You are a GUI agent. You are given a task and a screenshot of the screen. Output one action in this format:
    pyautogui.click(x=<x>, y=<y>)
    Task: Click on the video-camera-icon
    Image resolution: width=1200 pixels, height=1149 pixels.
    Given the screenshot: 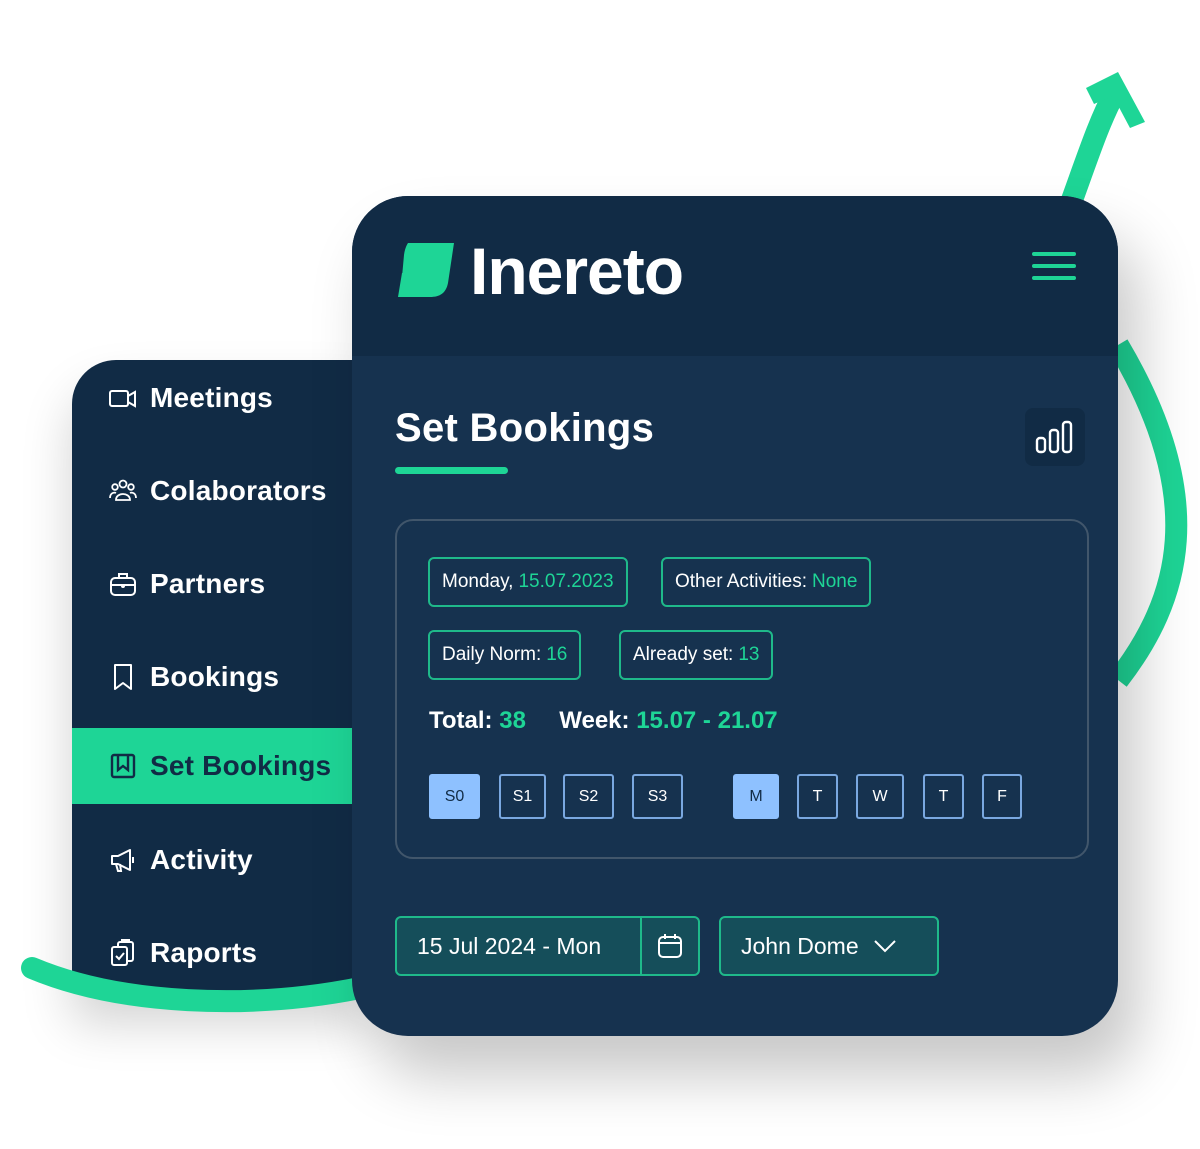 What is the action you would take?
    pyautogui.click(x=123, y=398)
    